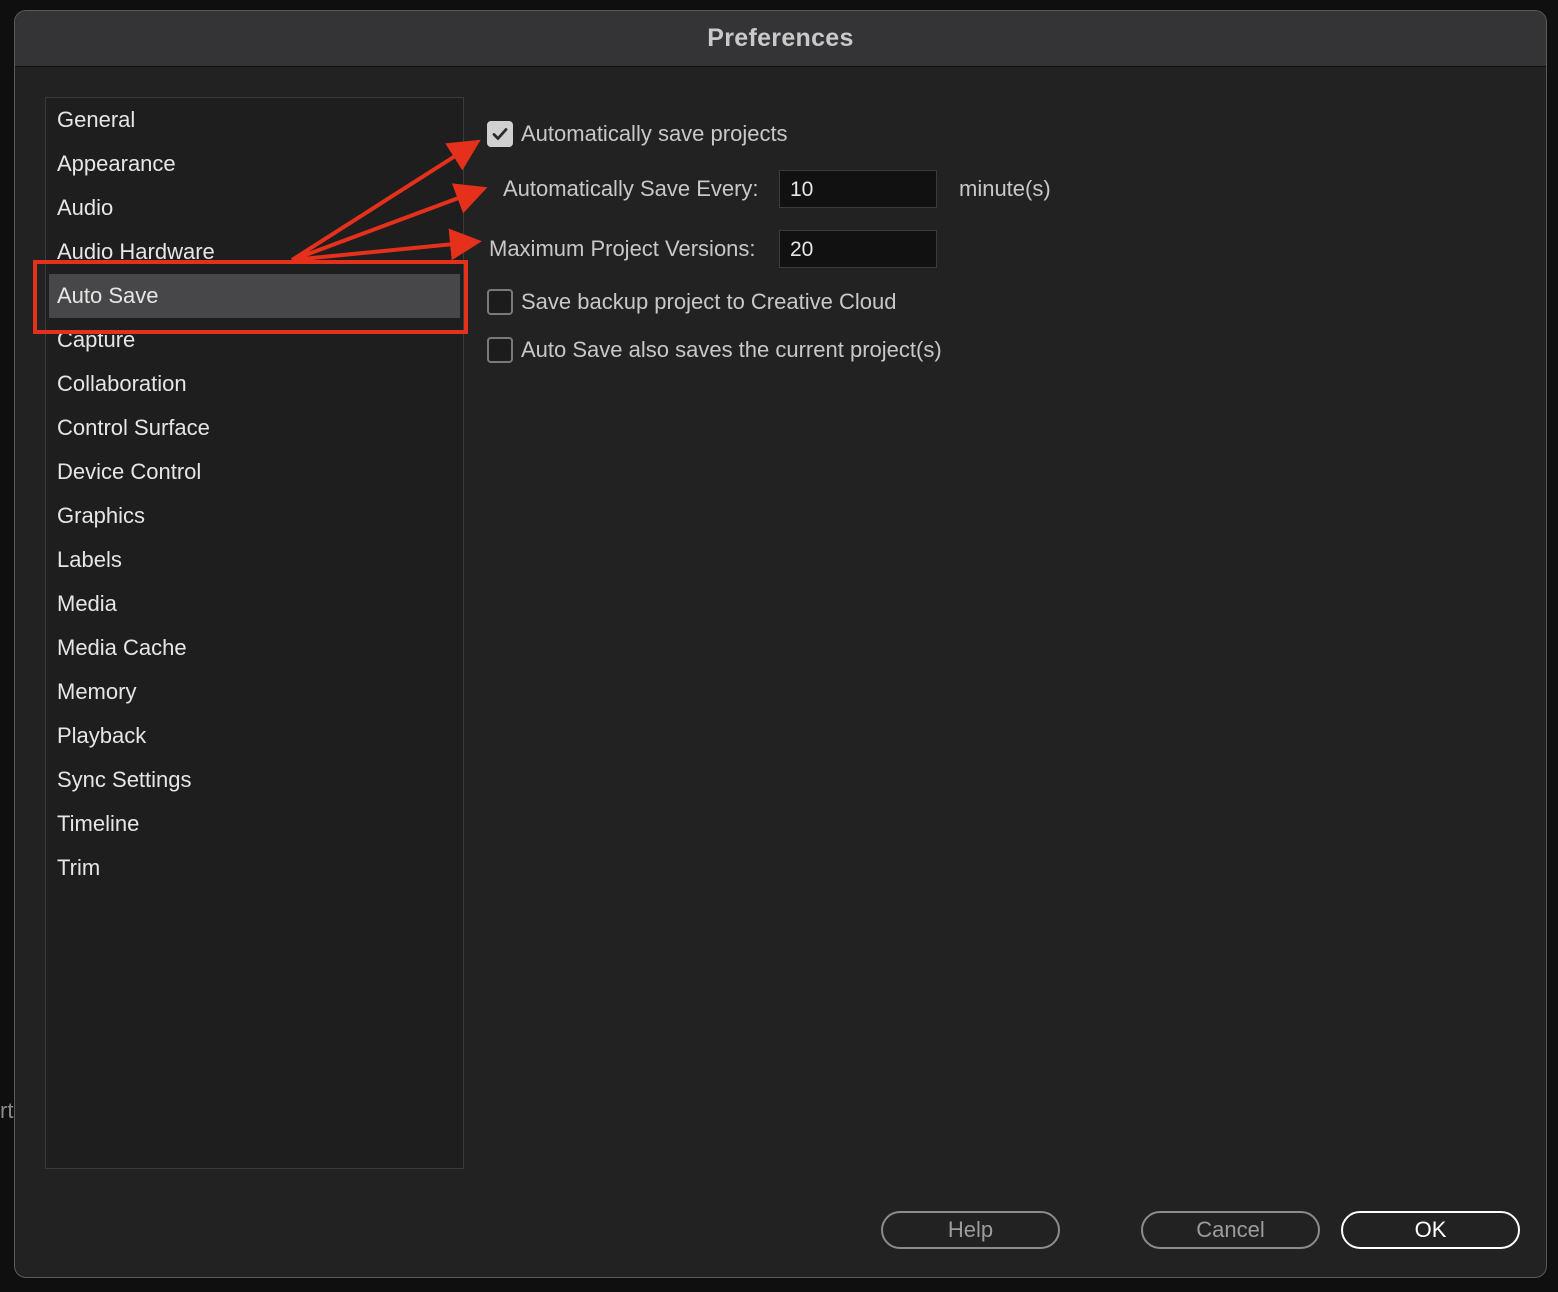  I want to click on checkmark-icon, so click(500, 134).